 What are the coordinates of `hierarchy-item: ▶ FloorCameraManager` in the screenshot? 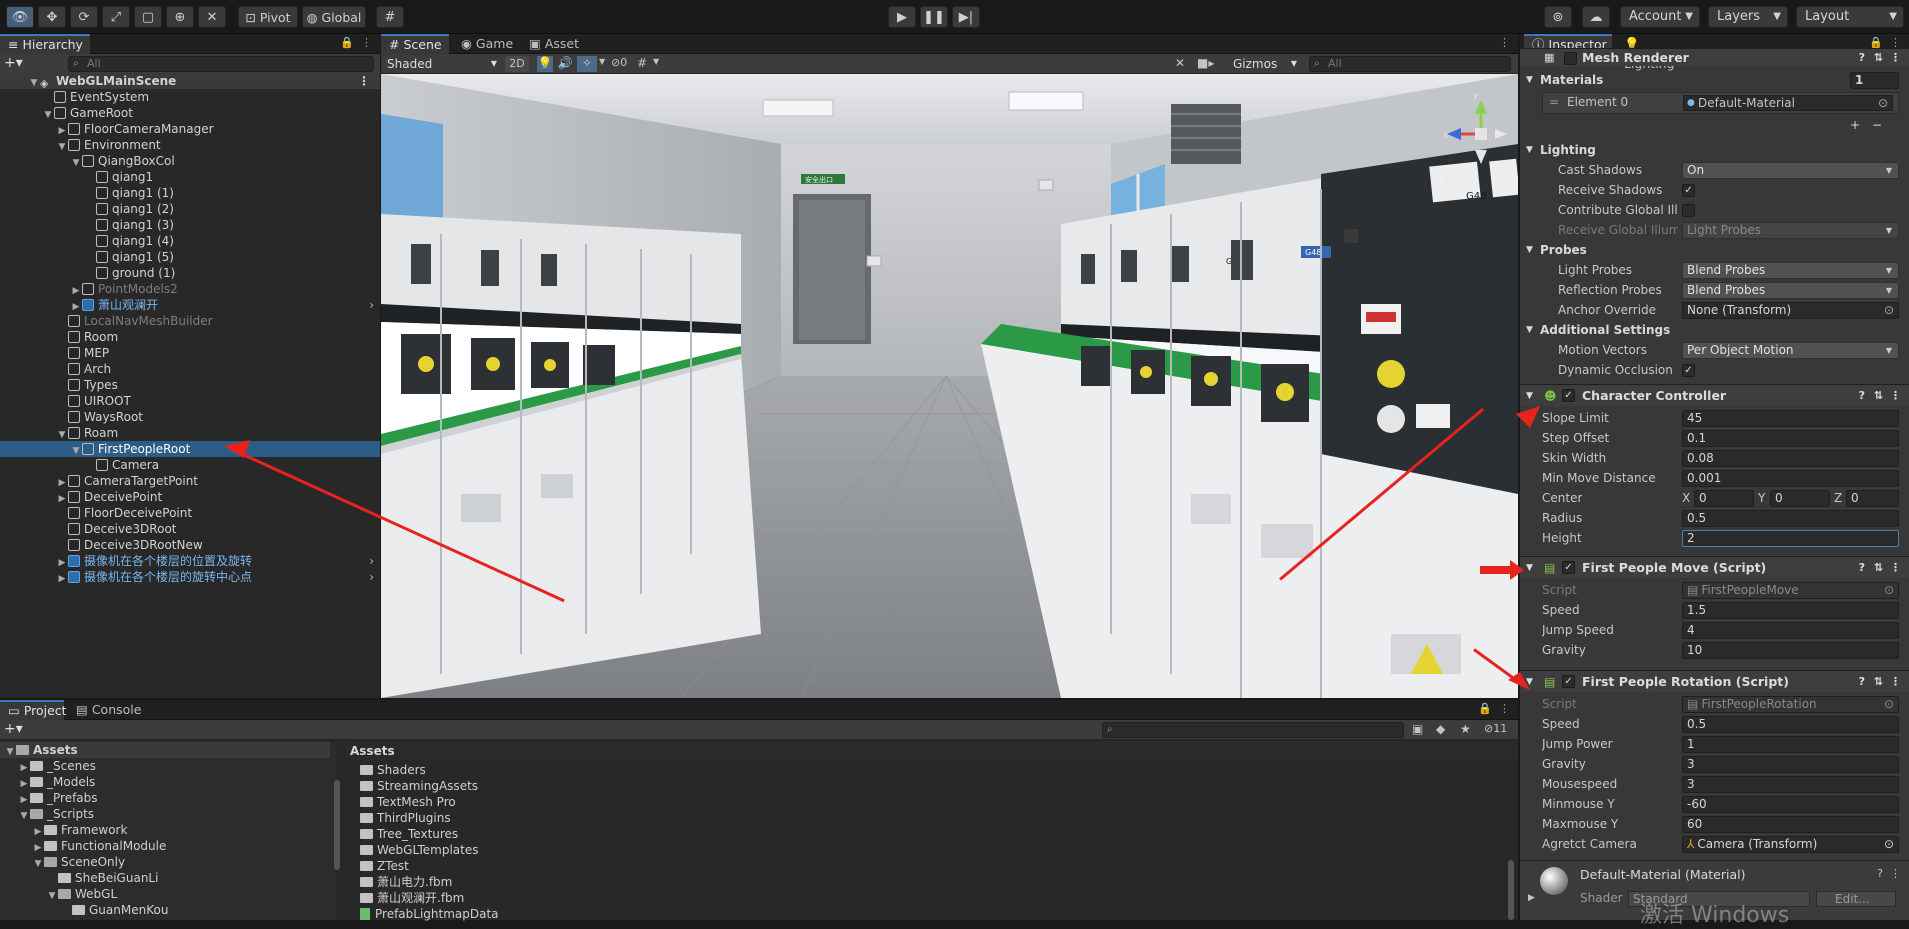 It's located at (190, 129).